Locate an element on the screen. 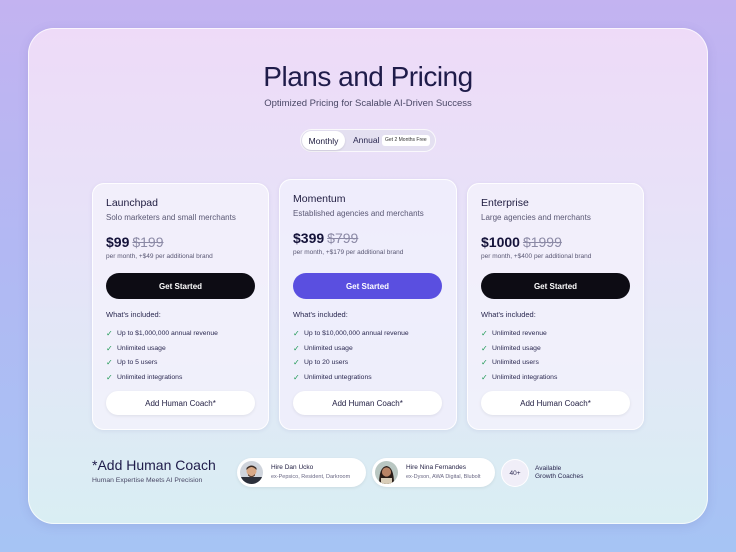  plan-description: Established agencies and merchants is located at coordinates (358, 213).